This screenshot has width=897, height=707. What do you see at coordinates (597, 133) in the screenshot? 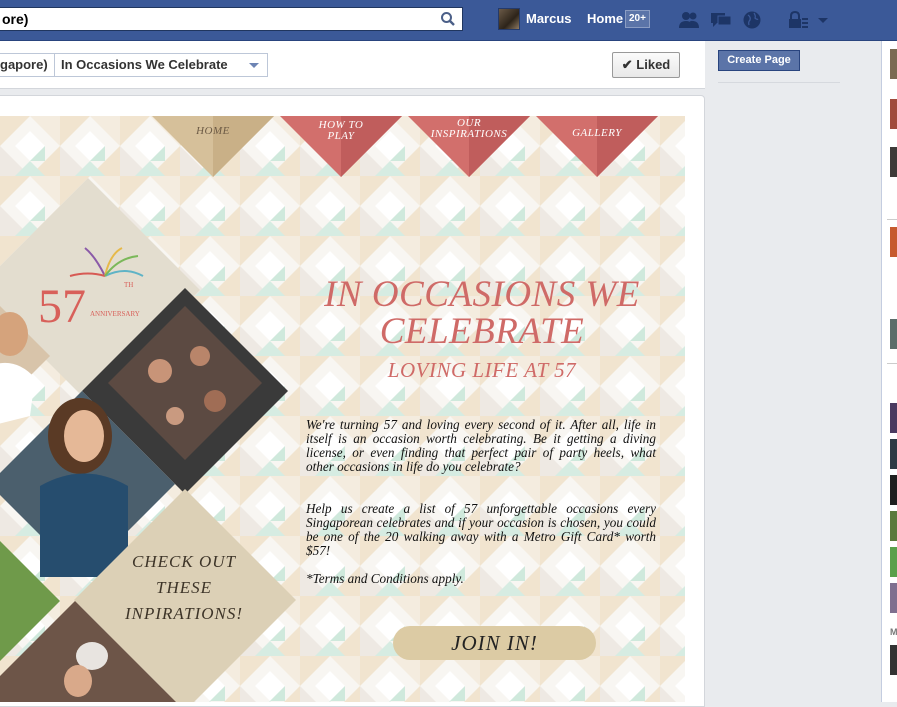
I see `nav-gallery-label: GALLERY` at bounding box center [597, 133].